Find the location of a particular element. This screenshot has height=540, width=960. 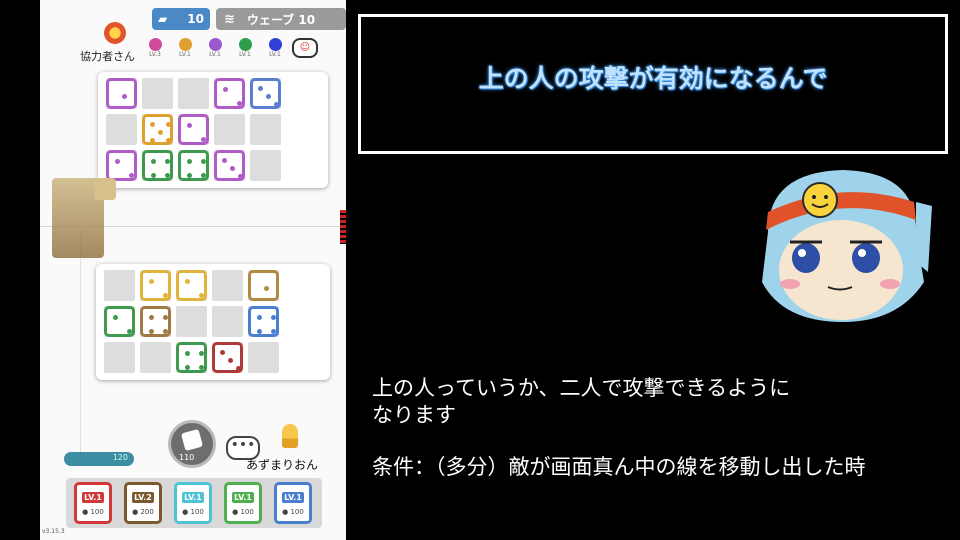

roll-dice-button: 110 is located at coordinates (192, 444).